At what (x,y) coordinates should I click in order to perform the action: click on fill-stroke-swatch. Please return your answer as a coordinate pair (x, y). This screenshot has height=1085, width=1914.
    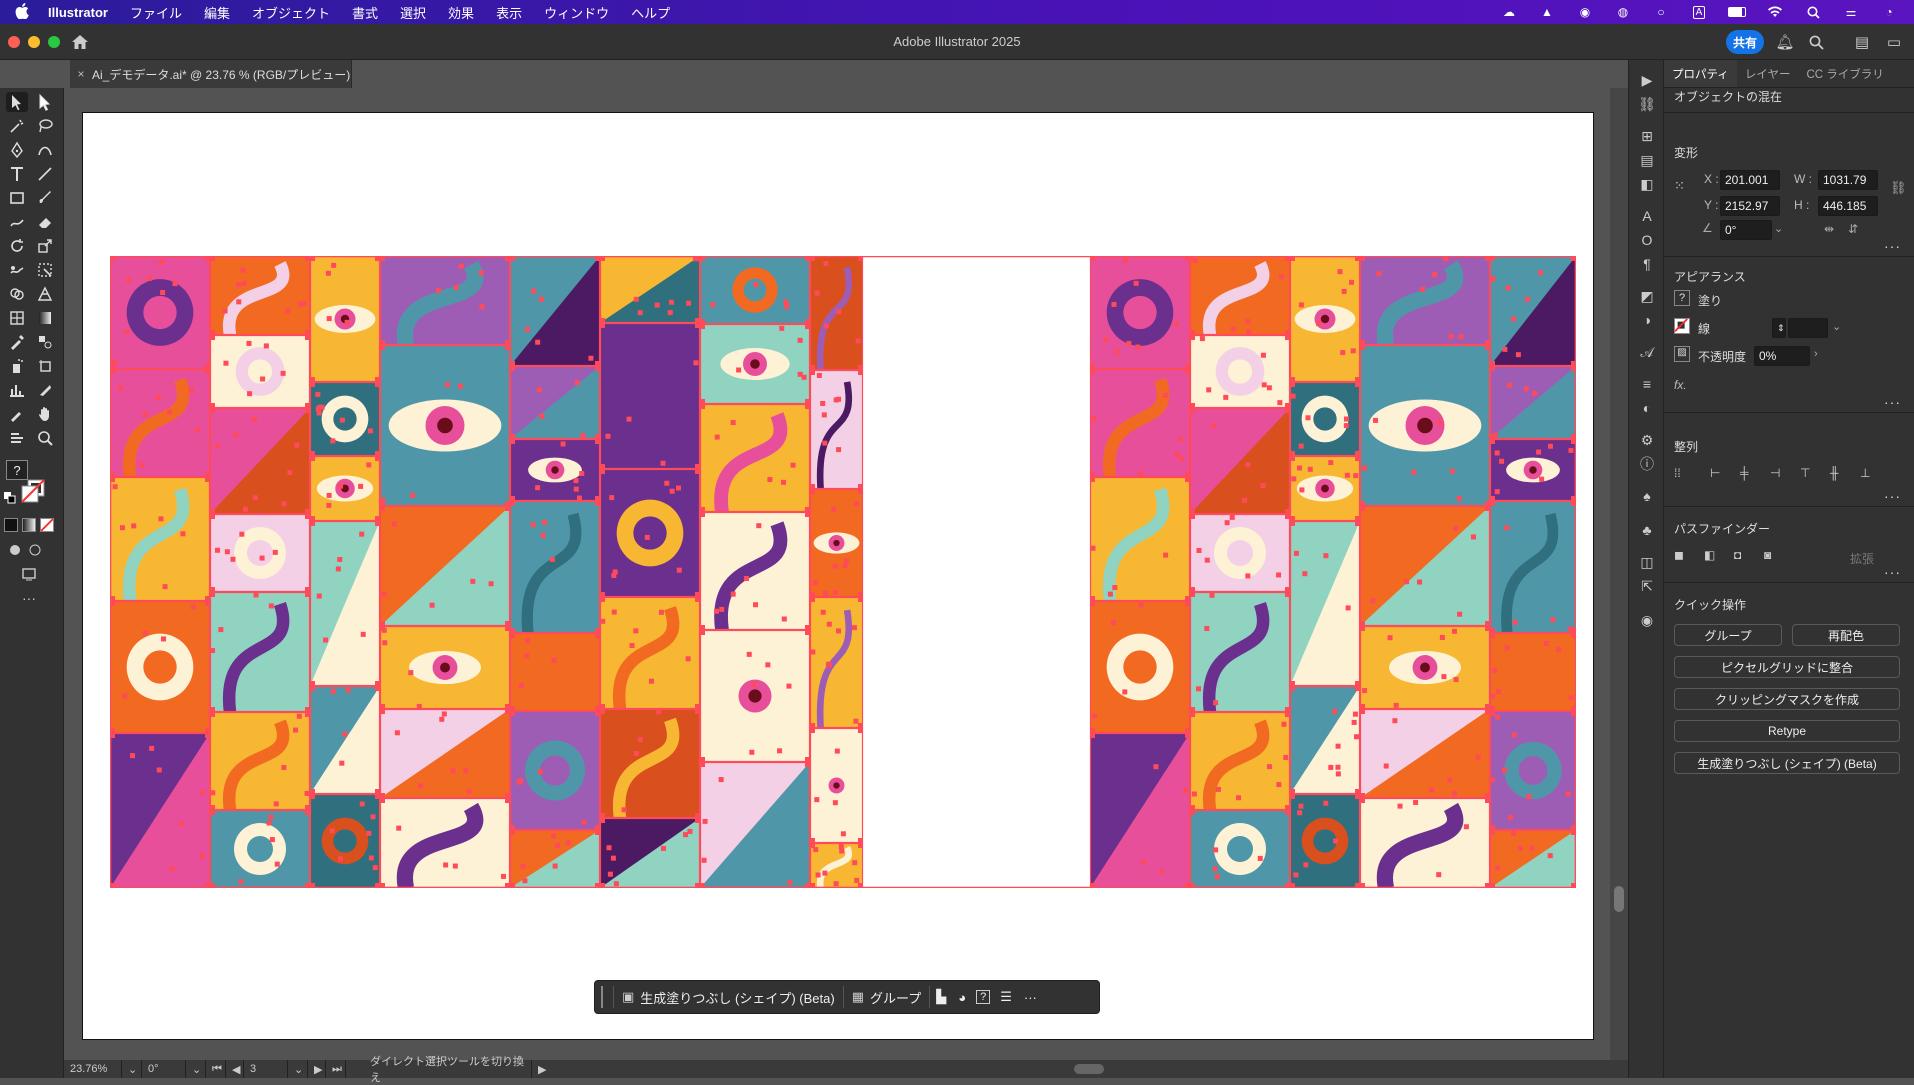
    Looking at the image, I should click on (33, 491).